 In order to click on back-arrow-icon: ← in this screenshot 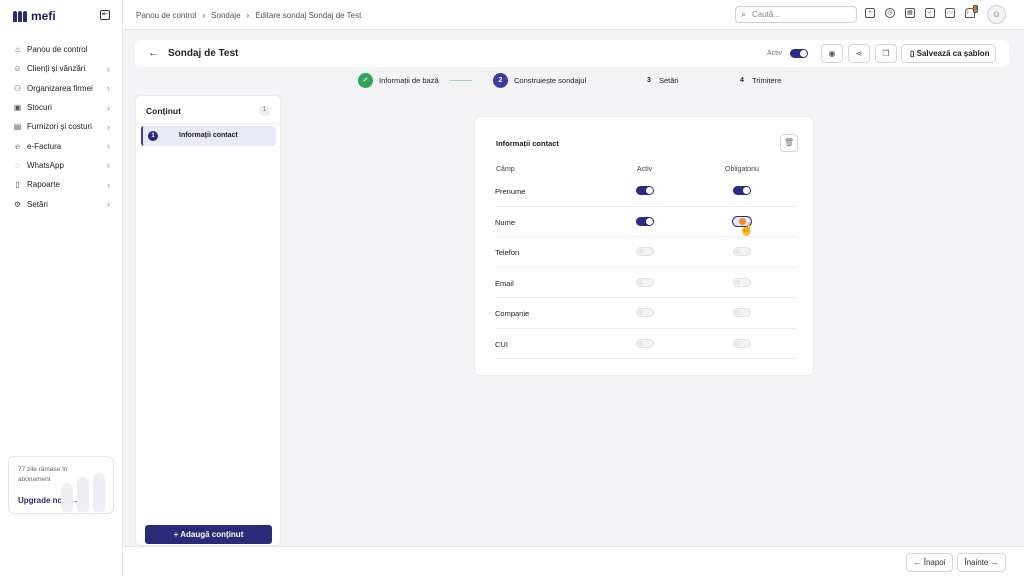, I will do `click(153, 53)`.